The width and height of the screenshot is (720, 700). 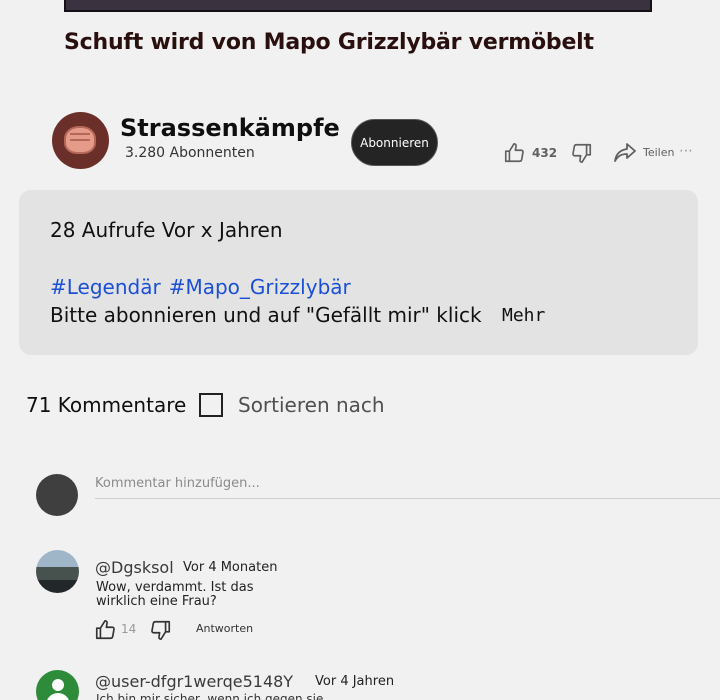 What do you see at coordinates (57, 571) in the screenshot?
I see `commenter-avatar` at bounding box center [57, 571].